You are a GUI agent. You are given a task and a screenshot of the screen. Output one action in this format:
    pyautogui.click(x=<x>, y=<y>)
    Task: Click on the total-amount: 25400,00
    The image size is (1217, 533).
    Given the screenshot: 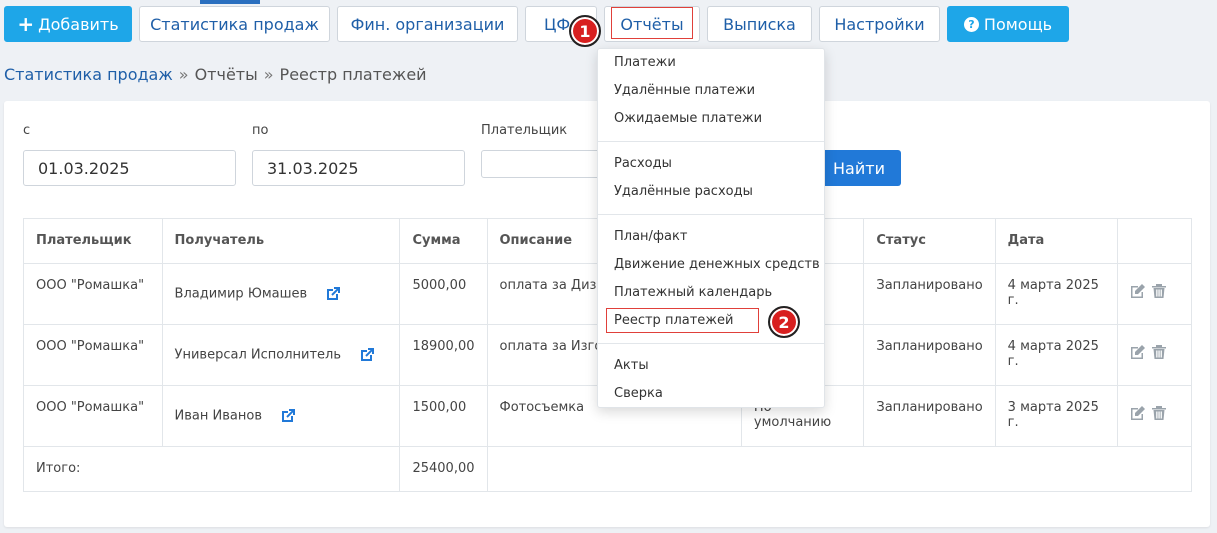 What is the action you would take?
    pyautogui.click(x=443, y=469)
    